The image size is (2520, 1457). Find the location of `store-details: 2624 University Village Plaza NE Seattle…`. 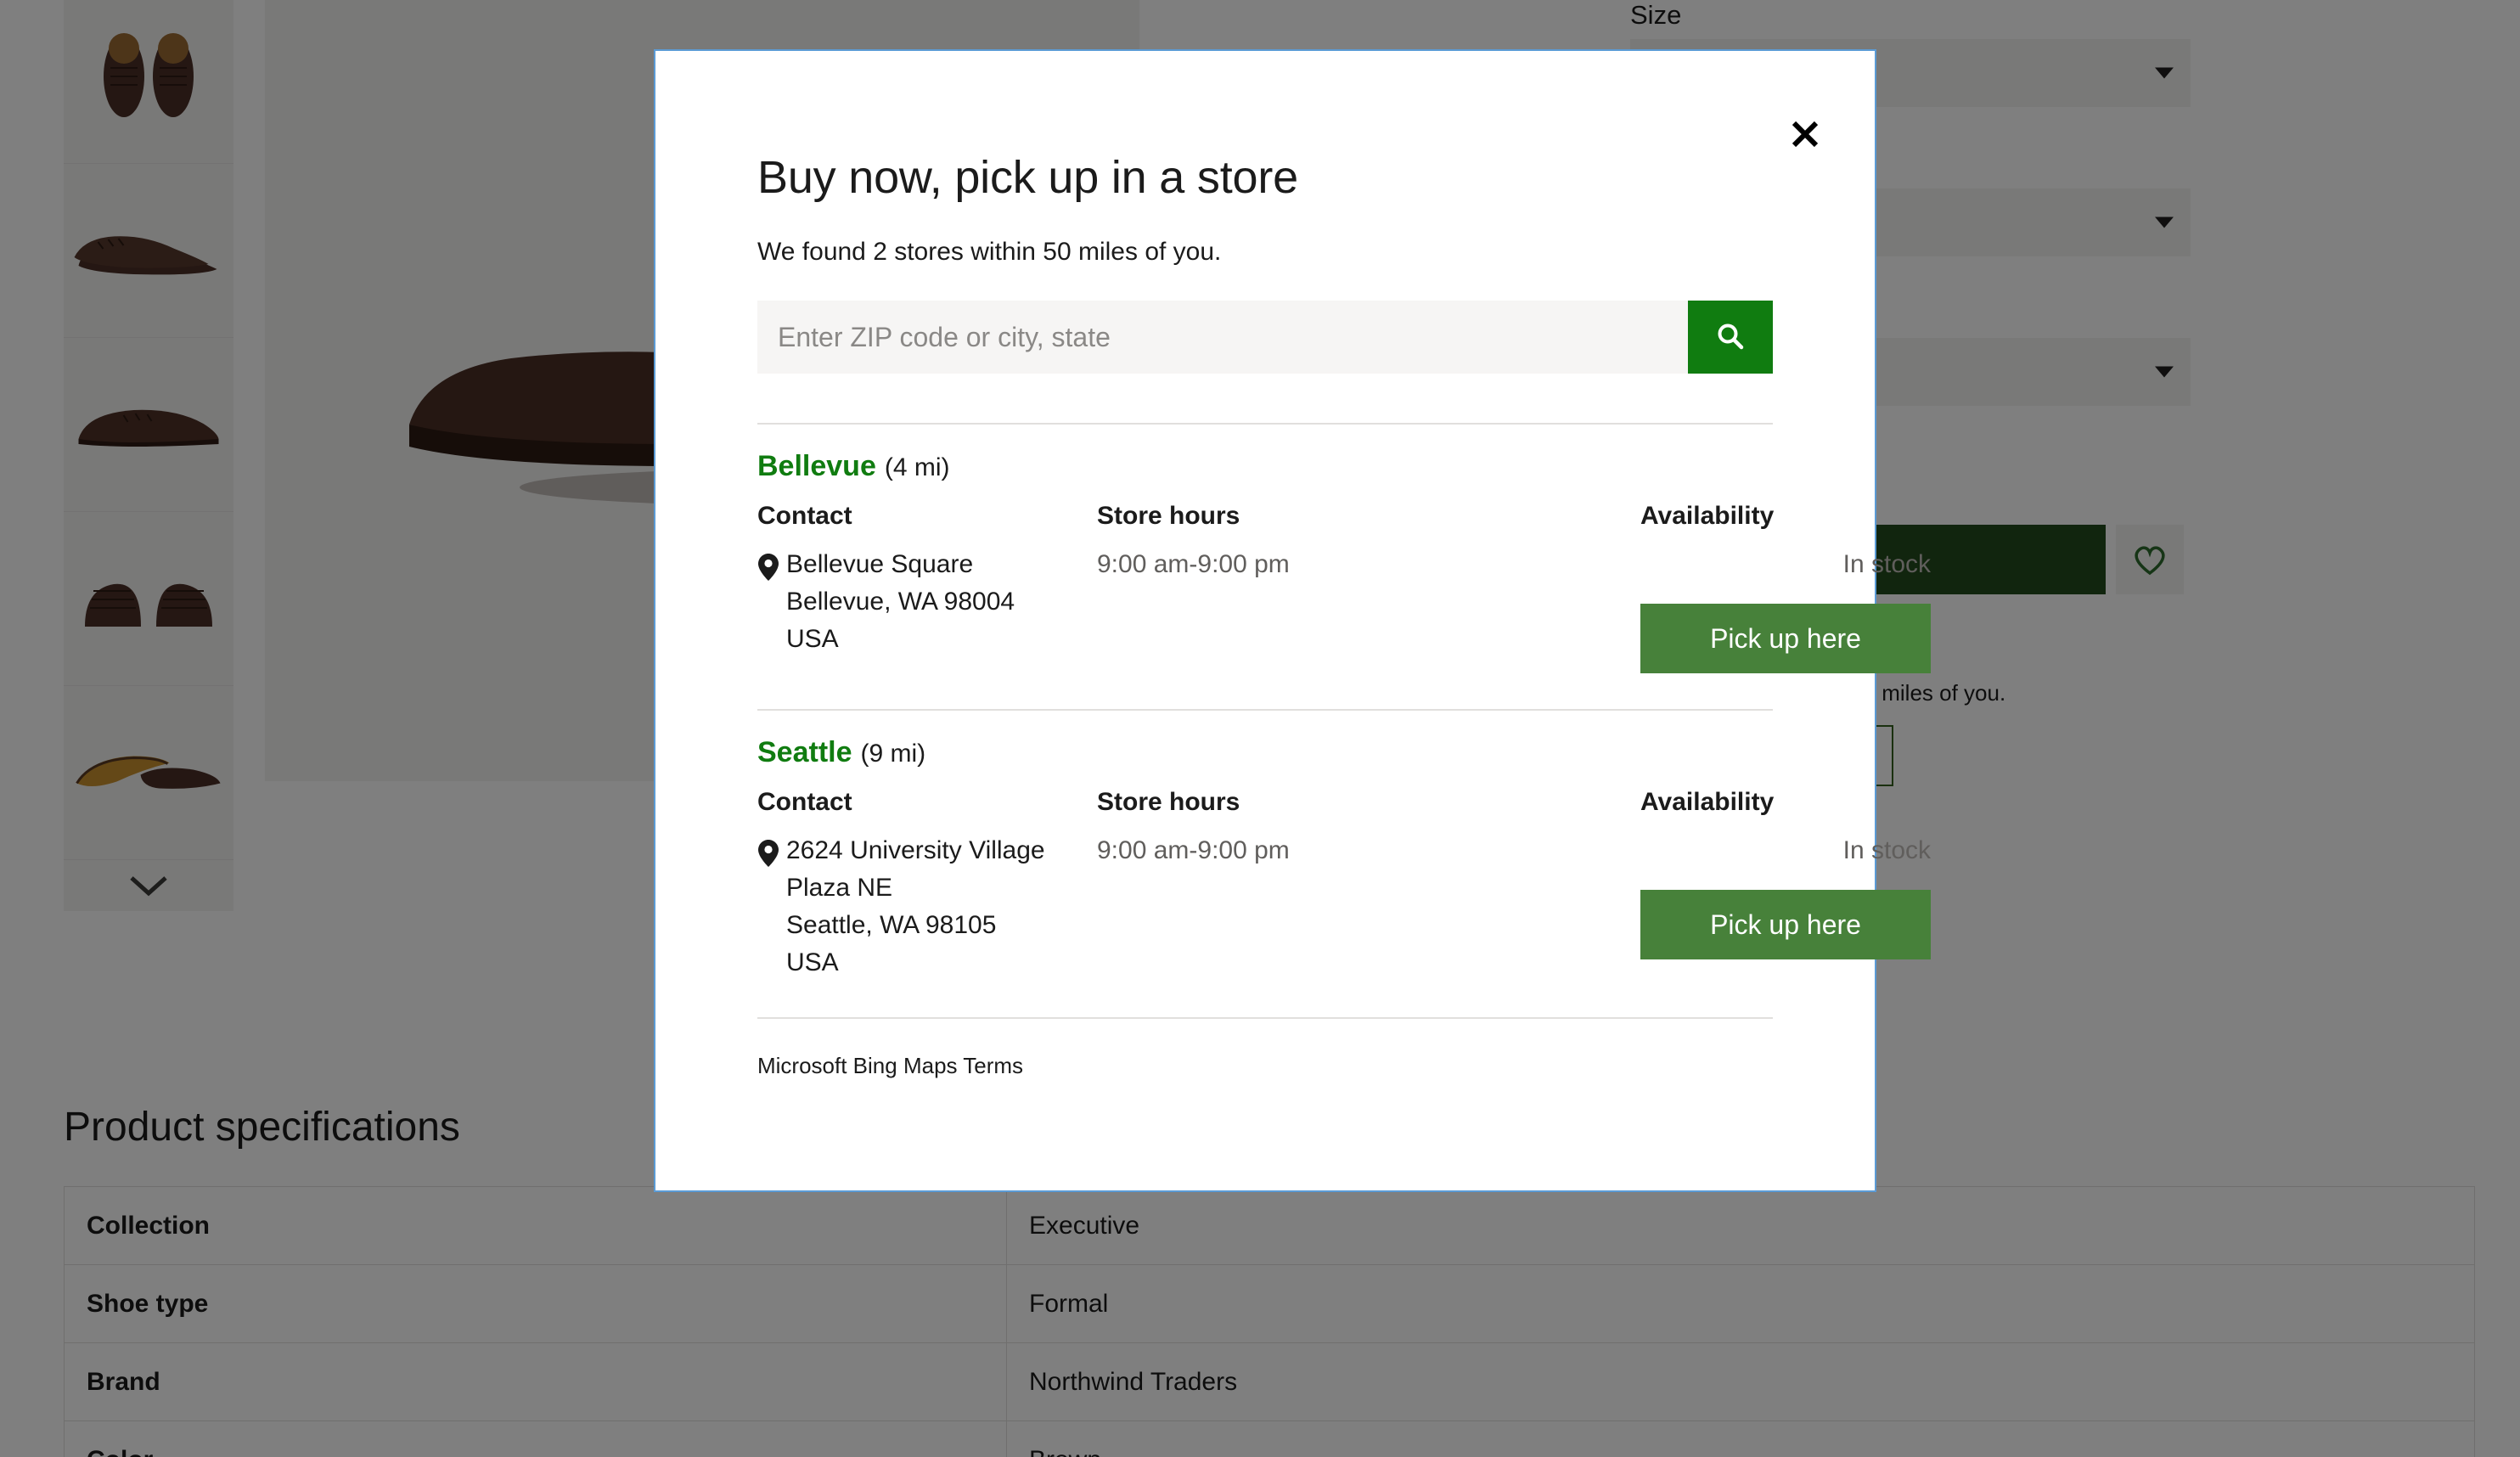

store-details: 2624 University Village Plaza NE Seattle… is located at coordinates (1344, 907).